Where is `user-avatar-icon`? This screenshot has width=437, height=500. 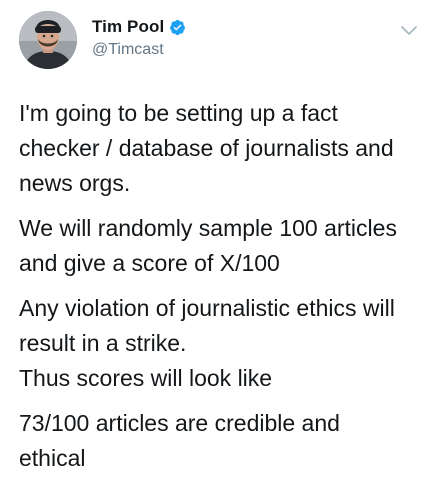
user-avatar-icon is located at coordinates (48, 40).